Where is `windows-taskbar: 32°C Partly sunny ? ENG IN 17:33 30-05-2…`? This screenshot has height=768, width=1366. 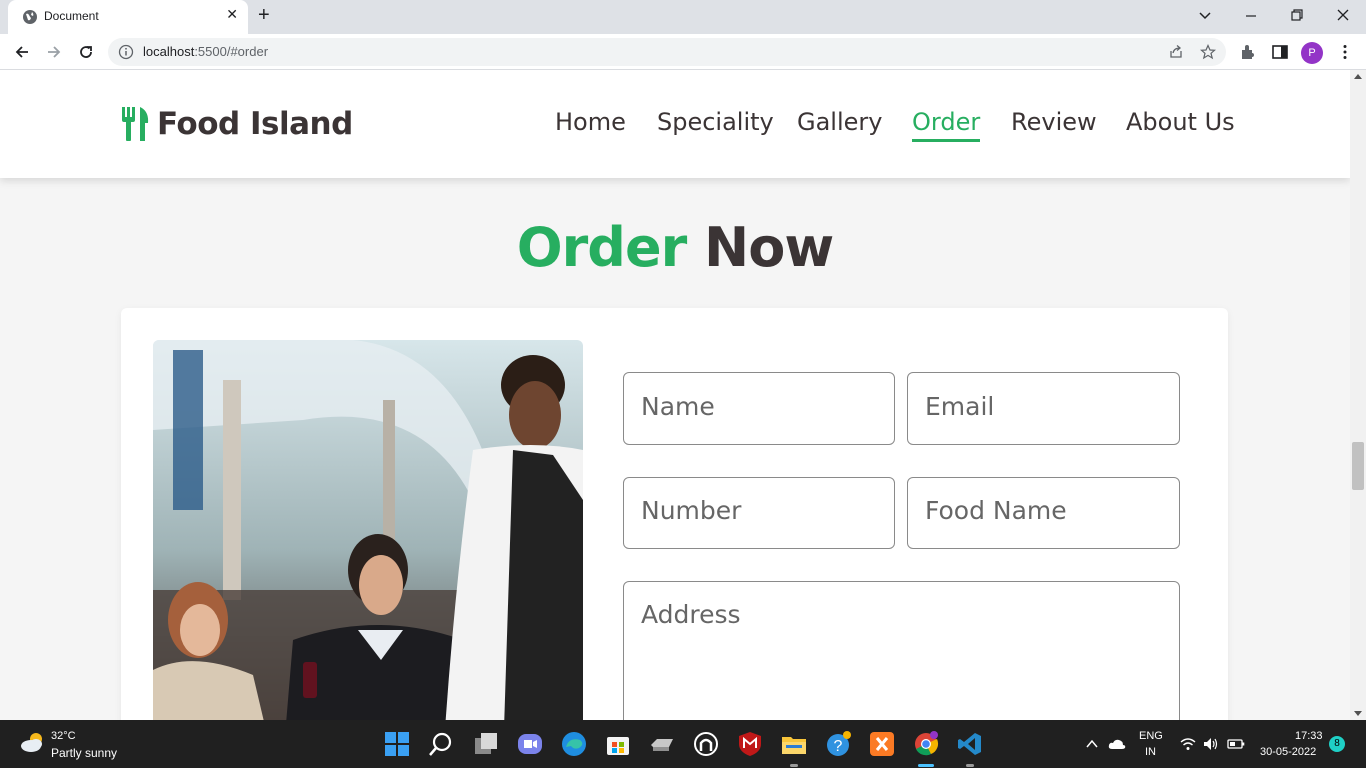
windows-taskbar: 32°C Partly sunny ? ENG IN 17:33 30-05-2… is located at coordinates (683, 744).